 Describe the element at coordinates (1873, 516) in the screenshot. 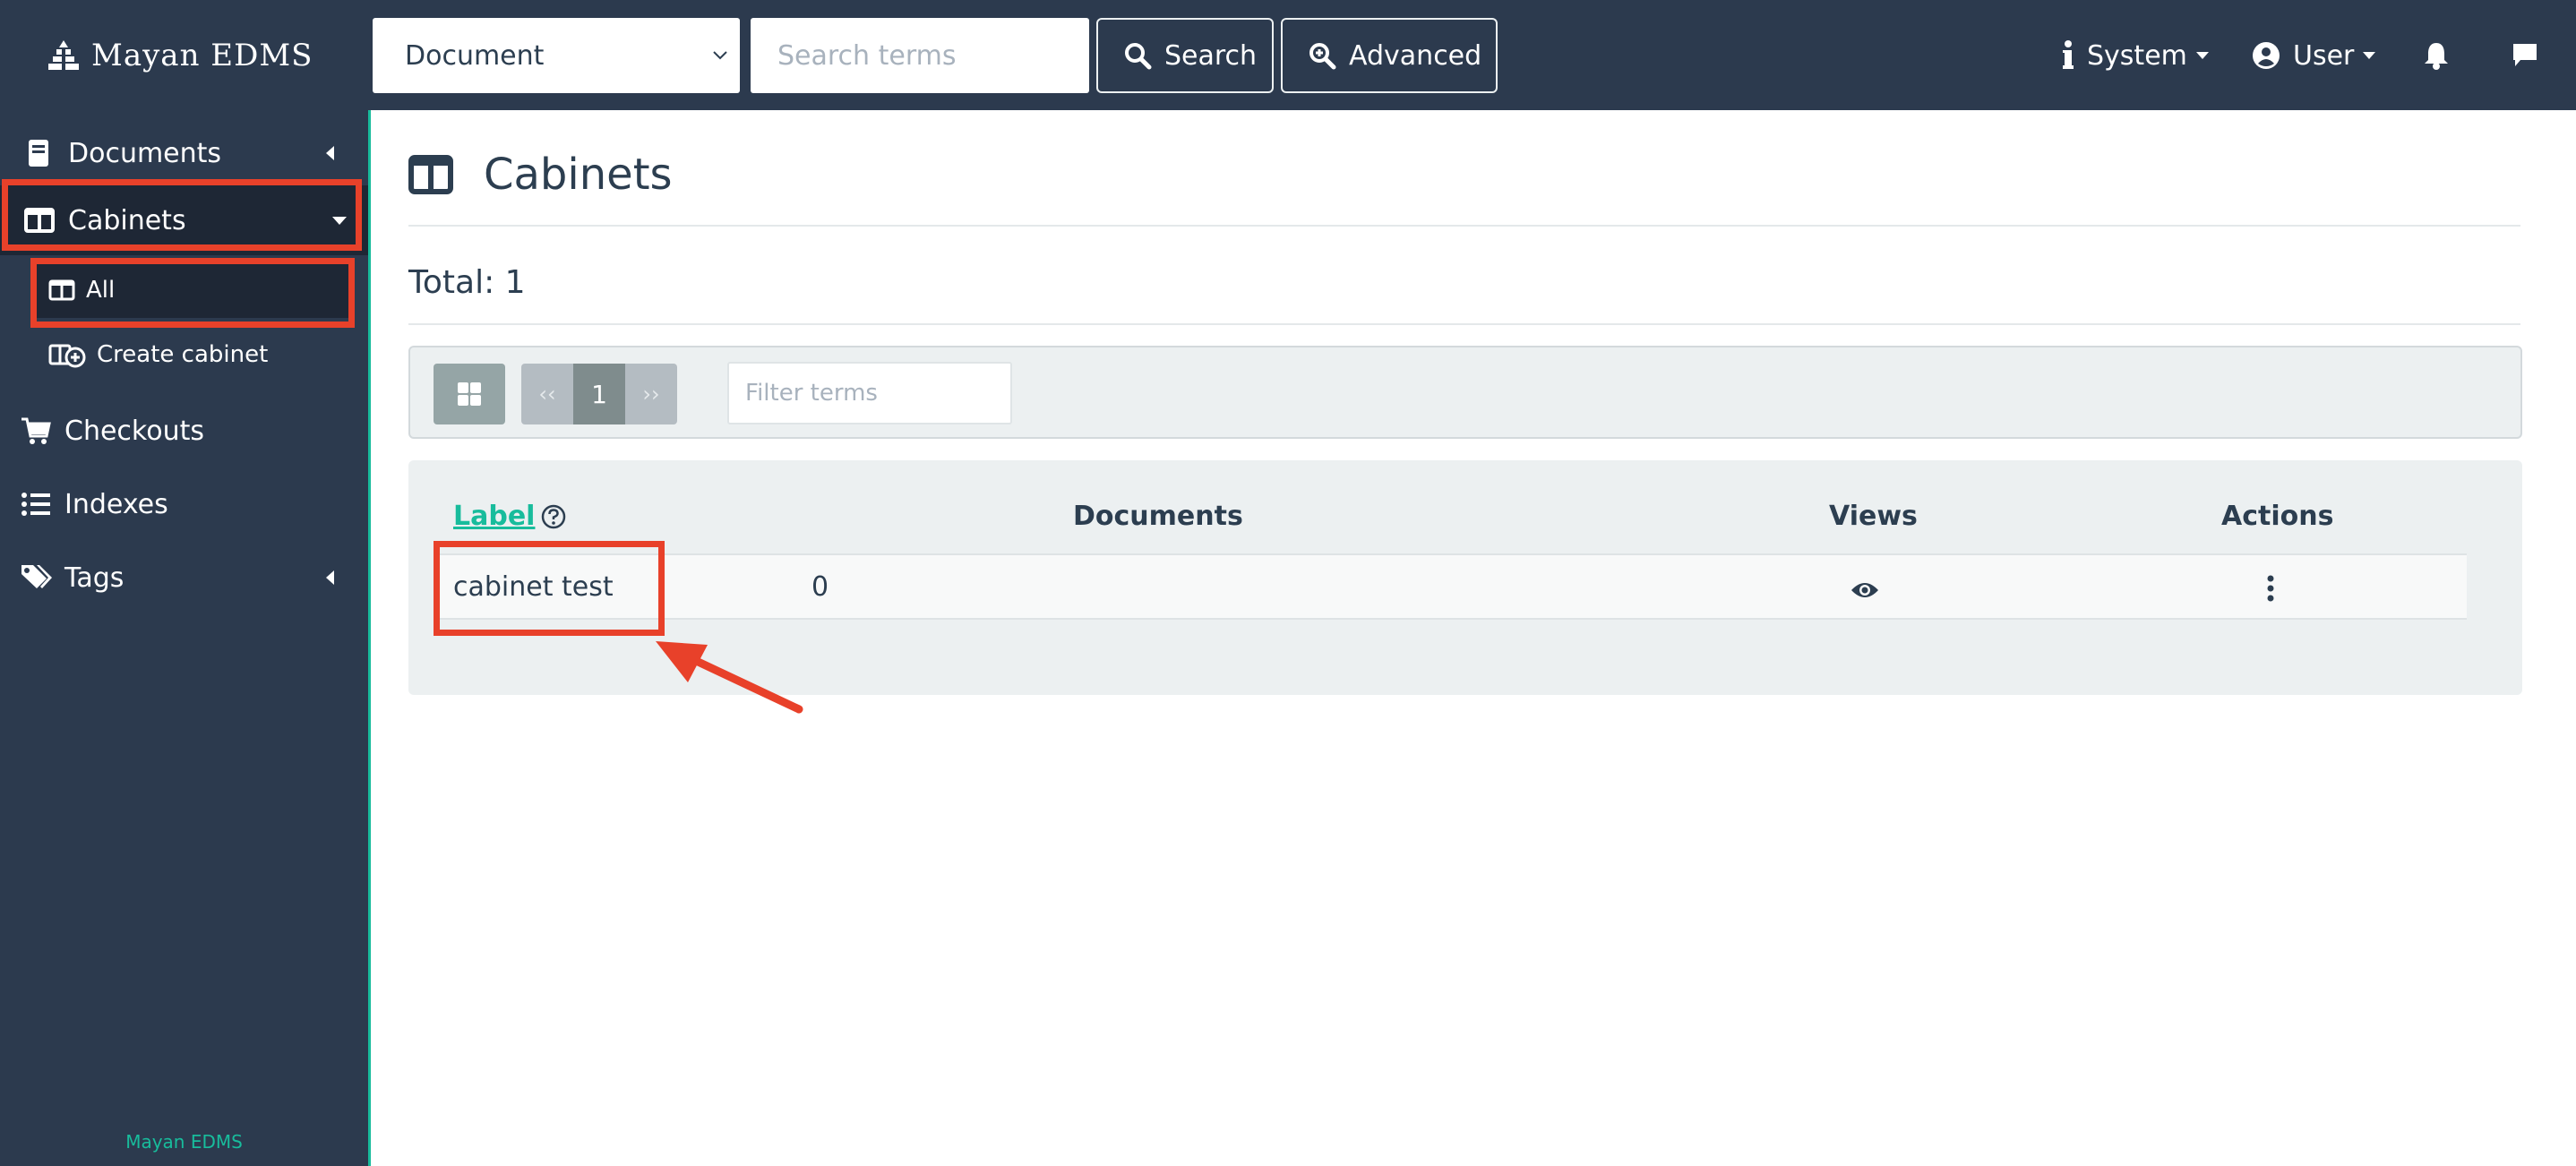

I see `column-header-views: Views` at that location.